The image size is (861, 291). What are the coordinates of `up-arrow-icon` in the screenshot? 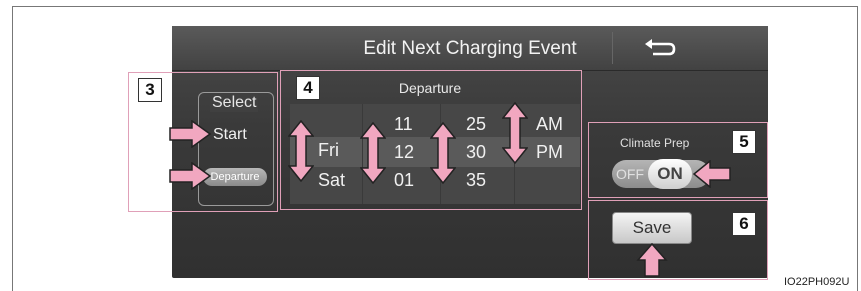 It's located at (652, 259).